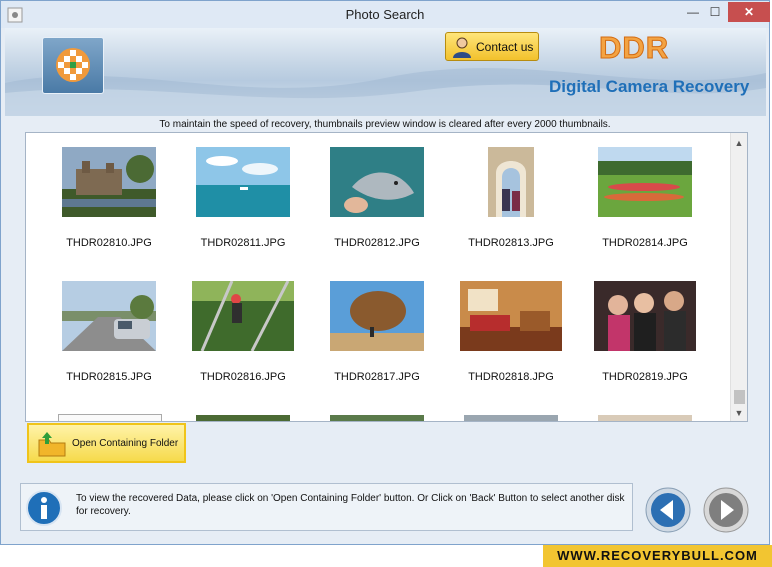 The width and height of the screenshot is (772, 567). What do you see at coordinates (657, 556) in the screenshot?
I see `website-banner: WWW.RECOVERYBULL.COM` at bounding box center [657, 556].